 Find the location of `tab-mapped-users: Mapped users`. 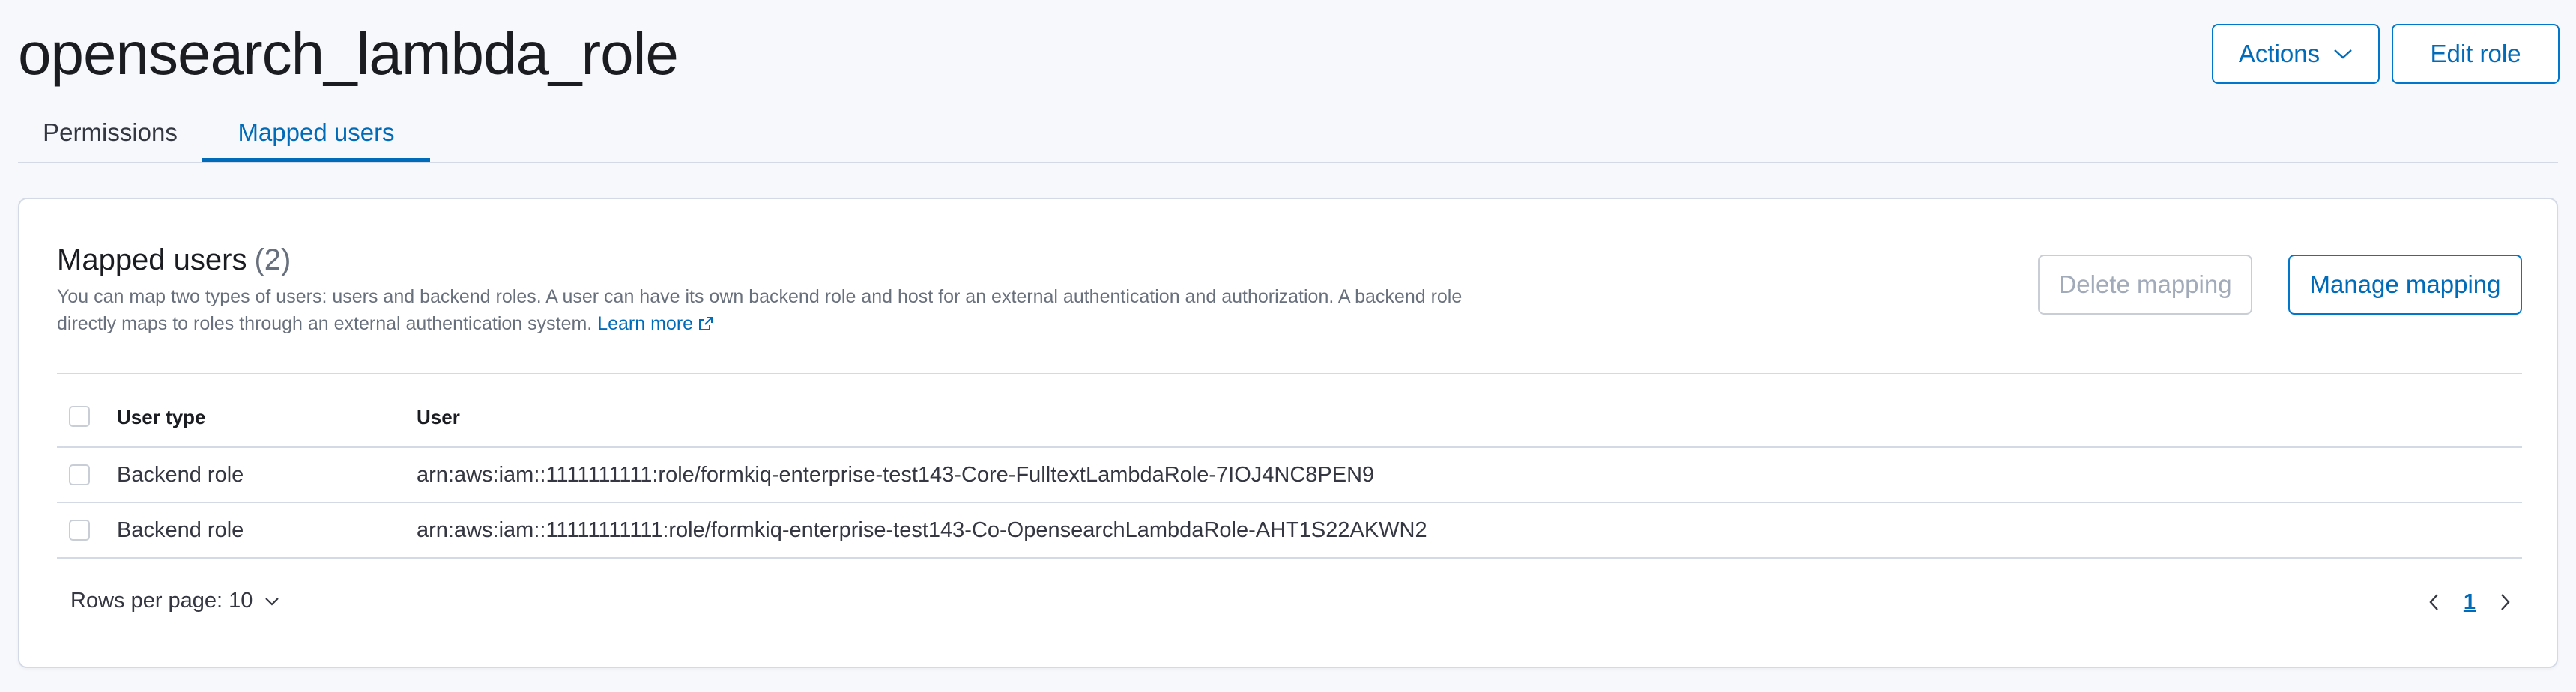

tab-mapped-users: Mapped users is located at coordinates (316, 133).